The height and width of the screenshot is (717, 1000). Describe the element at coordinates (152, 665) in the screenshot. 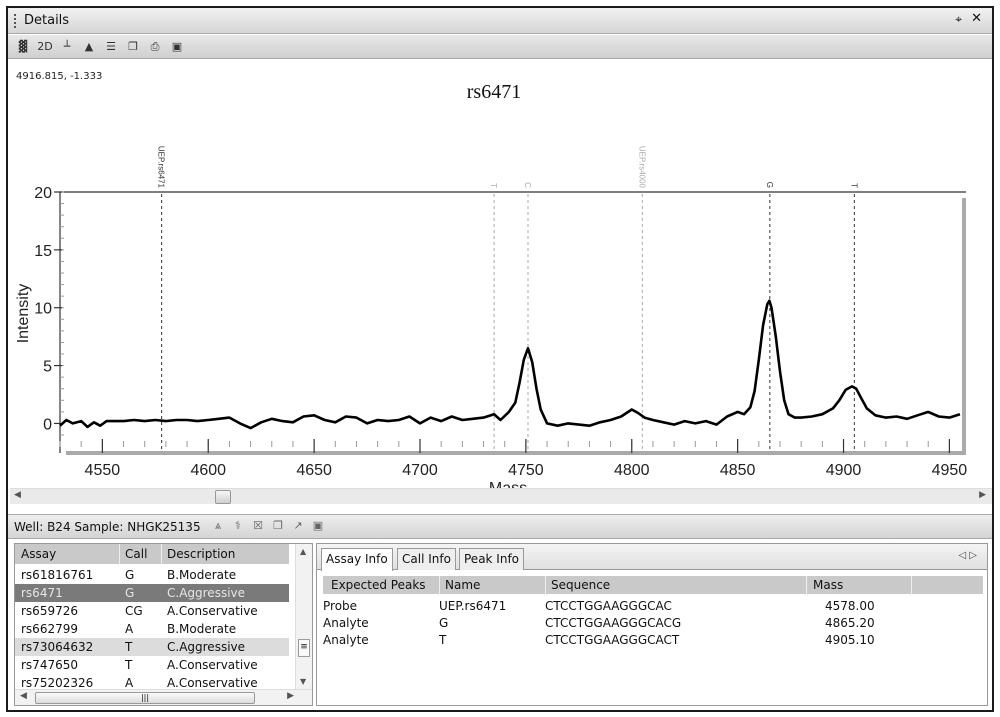

I see `assay-row: rs747650 T A.Conservative` at that location.